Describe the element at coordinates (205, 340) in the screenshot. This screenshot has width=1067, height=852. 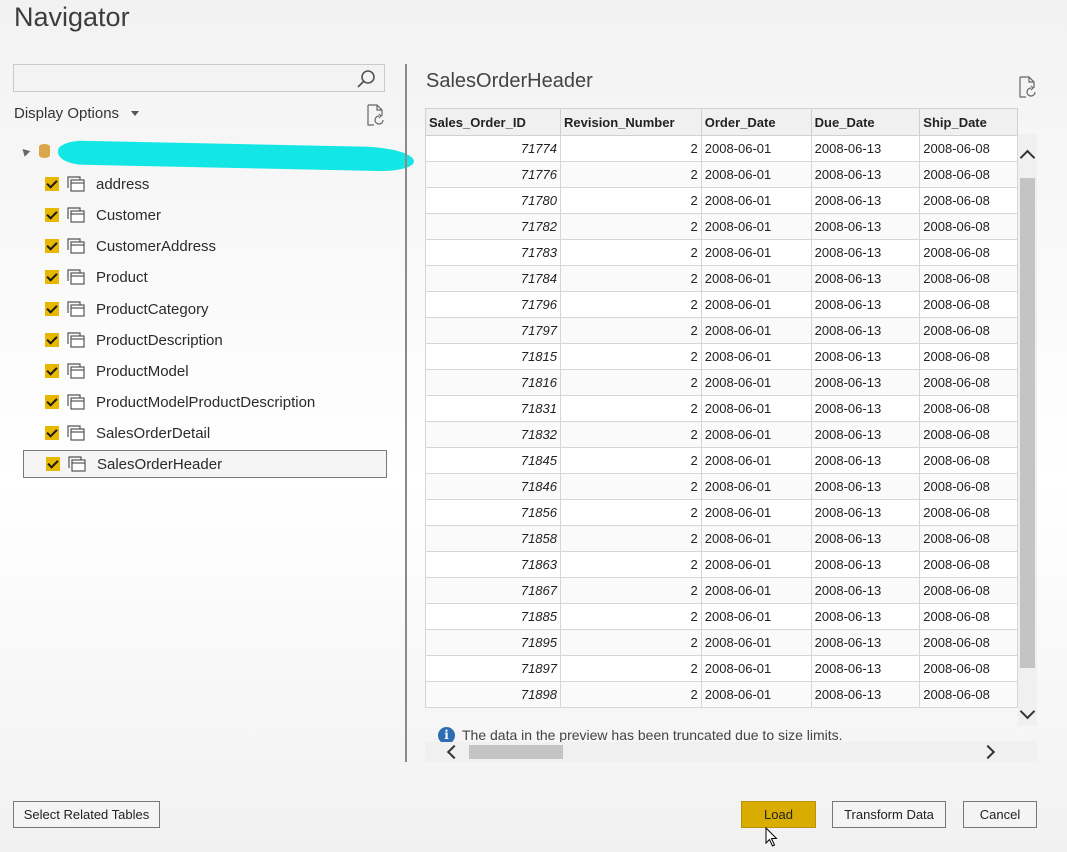
I see `tree-item: ProductDescription` at that location.